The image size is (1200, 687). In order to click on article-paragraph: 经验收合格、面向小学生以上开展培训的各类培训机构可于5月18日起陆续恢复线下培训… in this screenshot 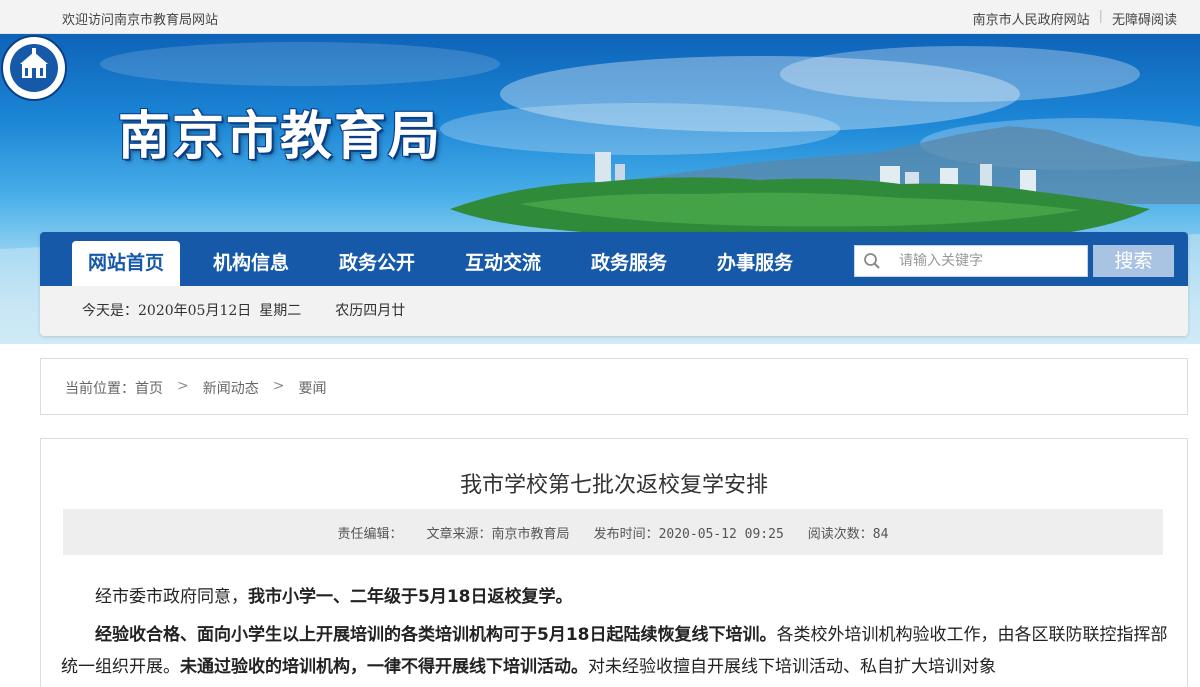, I will do `click(616, 651)`.